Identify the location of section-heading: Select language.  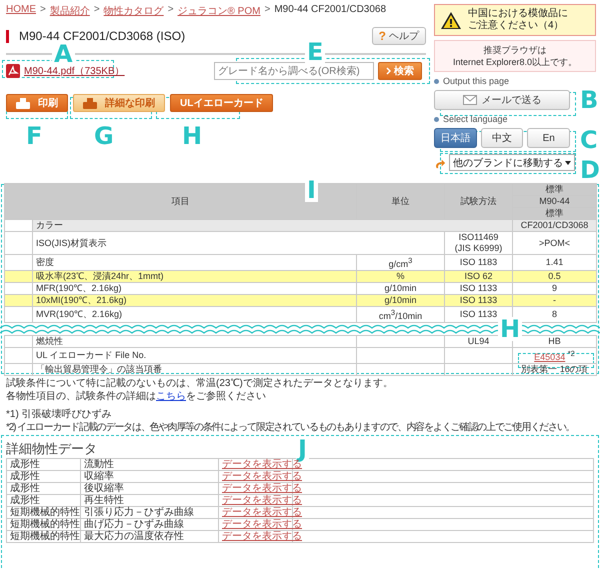
(475, 119).